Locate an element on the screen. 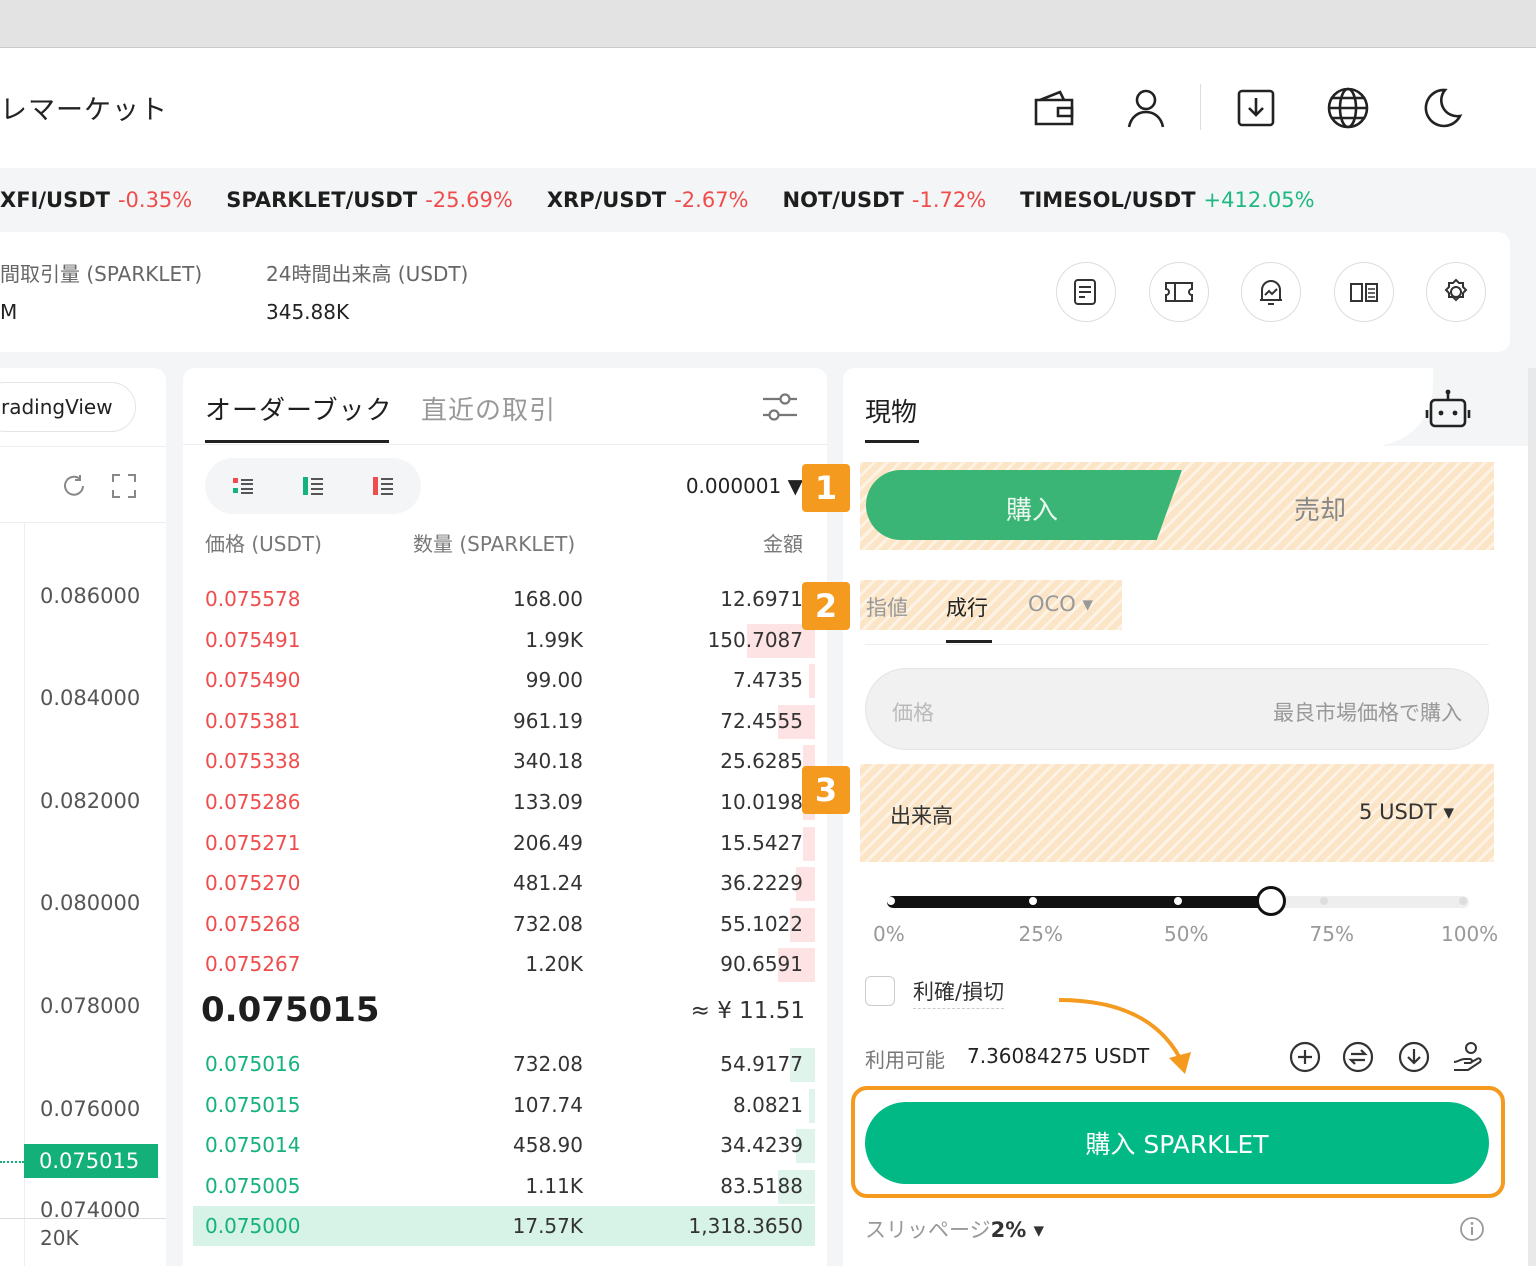 The image size is (1536, 1266). orderbook-view-selector is located at coordinates (313, 486).